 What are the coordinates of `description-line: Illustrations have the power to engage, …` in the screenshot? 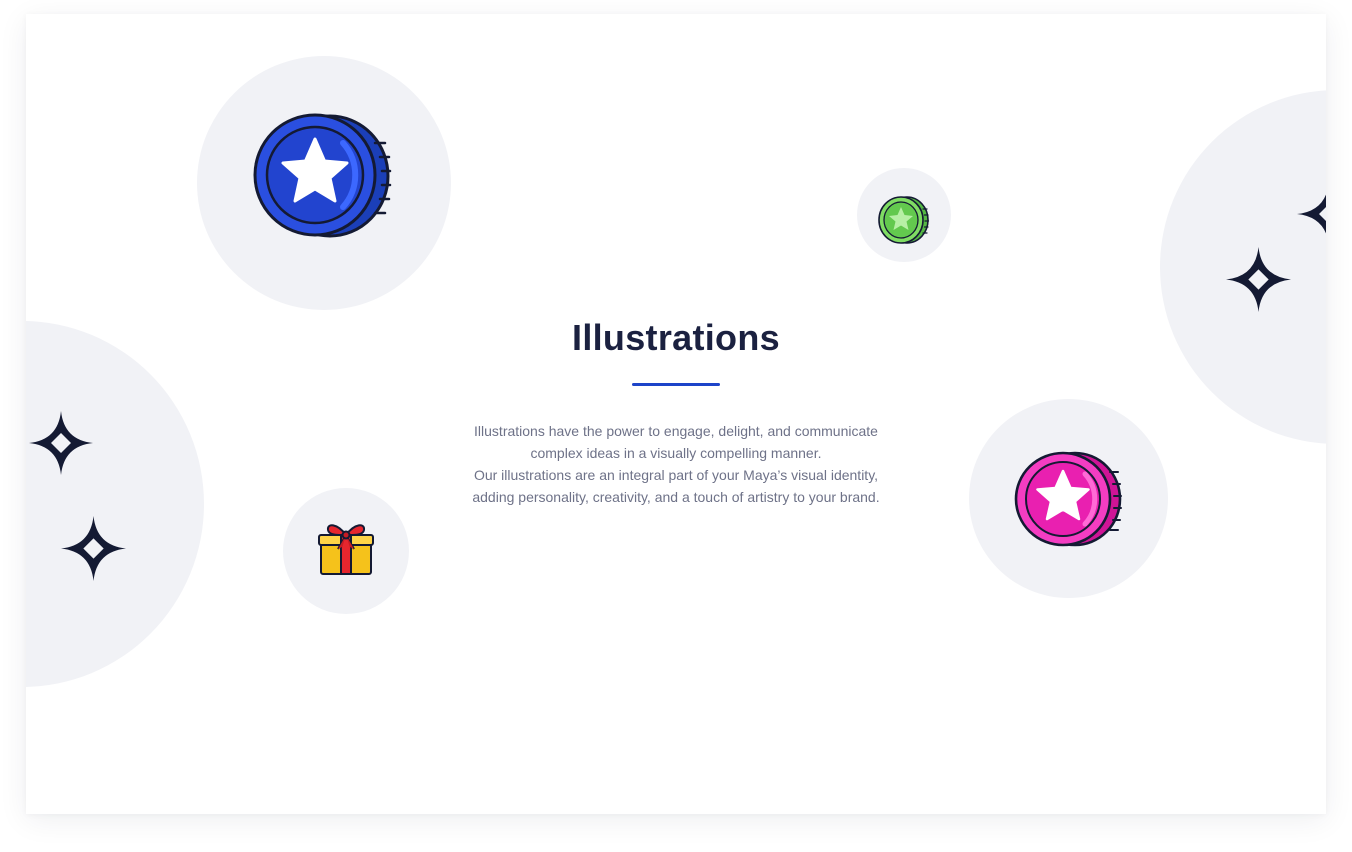 It's located at (676, 431).